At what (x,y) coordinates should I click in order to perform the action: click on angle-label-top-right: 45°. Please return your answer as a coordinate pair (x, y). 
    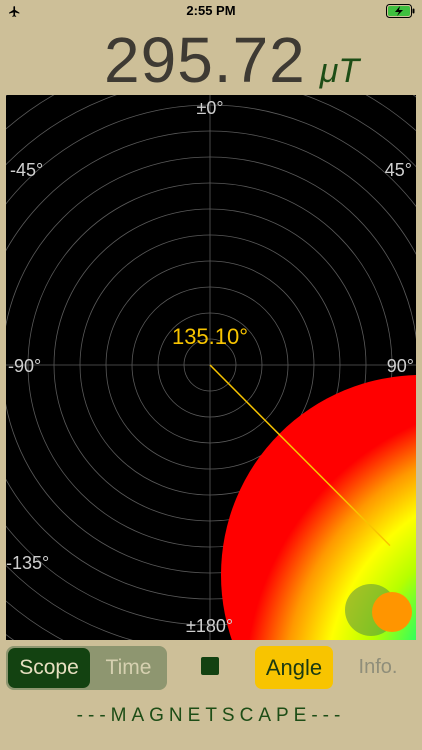
    Looking at the image, I should click on (398, 170).